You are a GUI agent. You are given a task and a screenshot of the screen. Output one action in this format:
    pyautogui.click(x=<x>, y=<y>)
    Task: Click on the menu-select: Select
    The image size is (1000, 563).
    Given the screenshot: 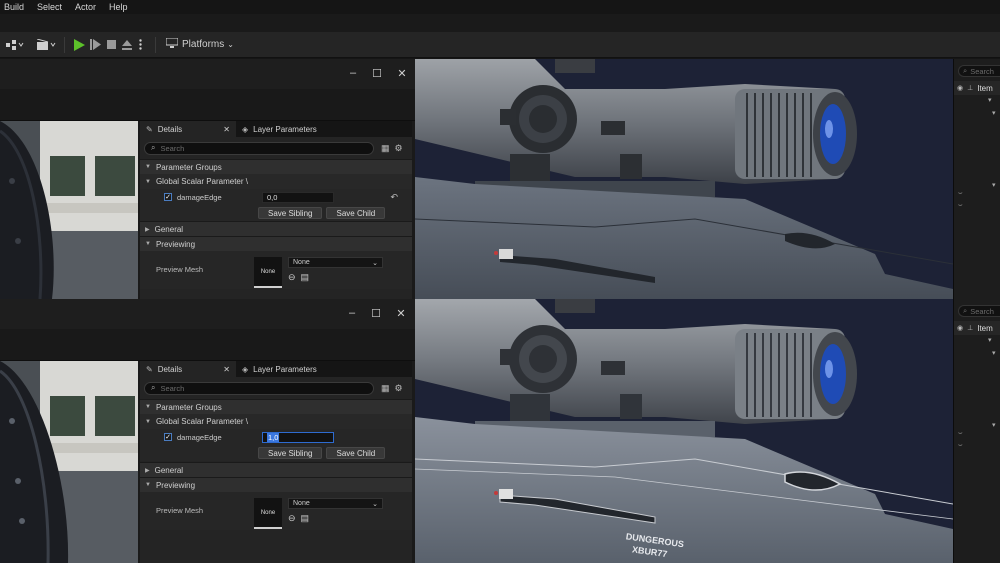 What is the action you would take?
    pyautogui.click(x=52, y=7)
    